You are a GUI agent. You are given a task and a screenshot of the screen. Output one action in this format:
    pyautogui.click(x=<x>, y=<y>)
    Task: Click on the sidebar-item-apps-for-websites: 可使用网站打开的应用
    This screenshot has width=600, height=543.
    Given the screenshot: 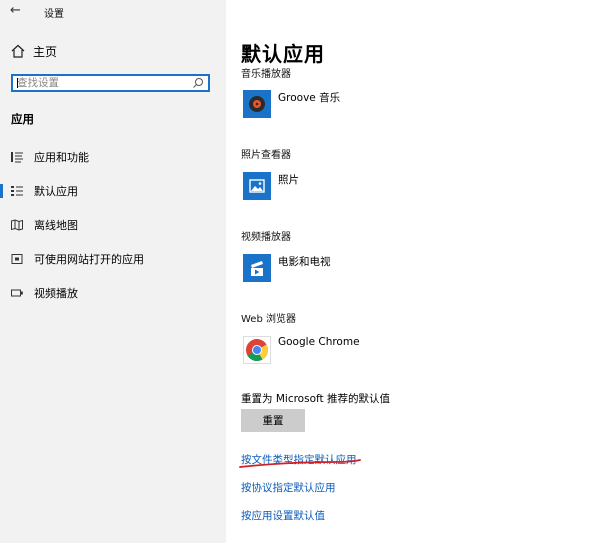 What is the action you would take?
    pyautogui.click(x=113, y=259)
    